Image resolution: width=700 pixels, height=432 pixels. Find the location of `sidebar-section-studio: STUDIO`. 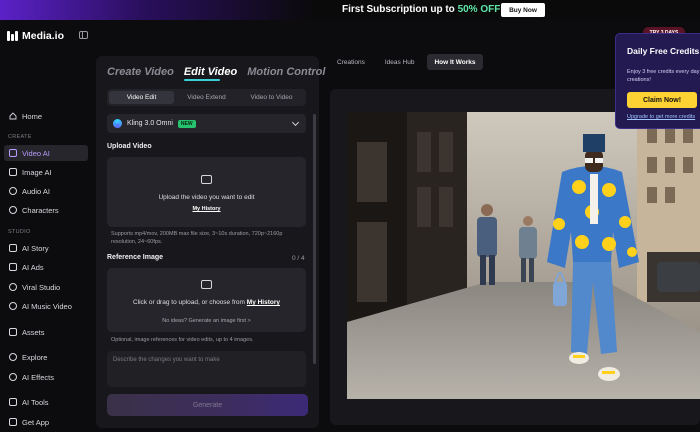

sidebar-section-studio: STUDIO is located at coordinates (19, 232).